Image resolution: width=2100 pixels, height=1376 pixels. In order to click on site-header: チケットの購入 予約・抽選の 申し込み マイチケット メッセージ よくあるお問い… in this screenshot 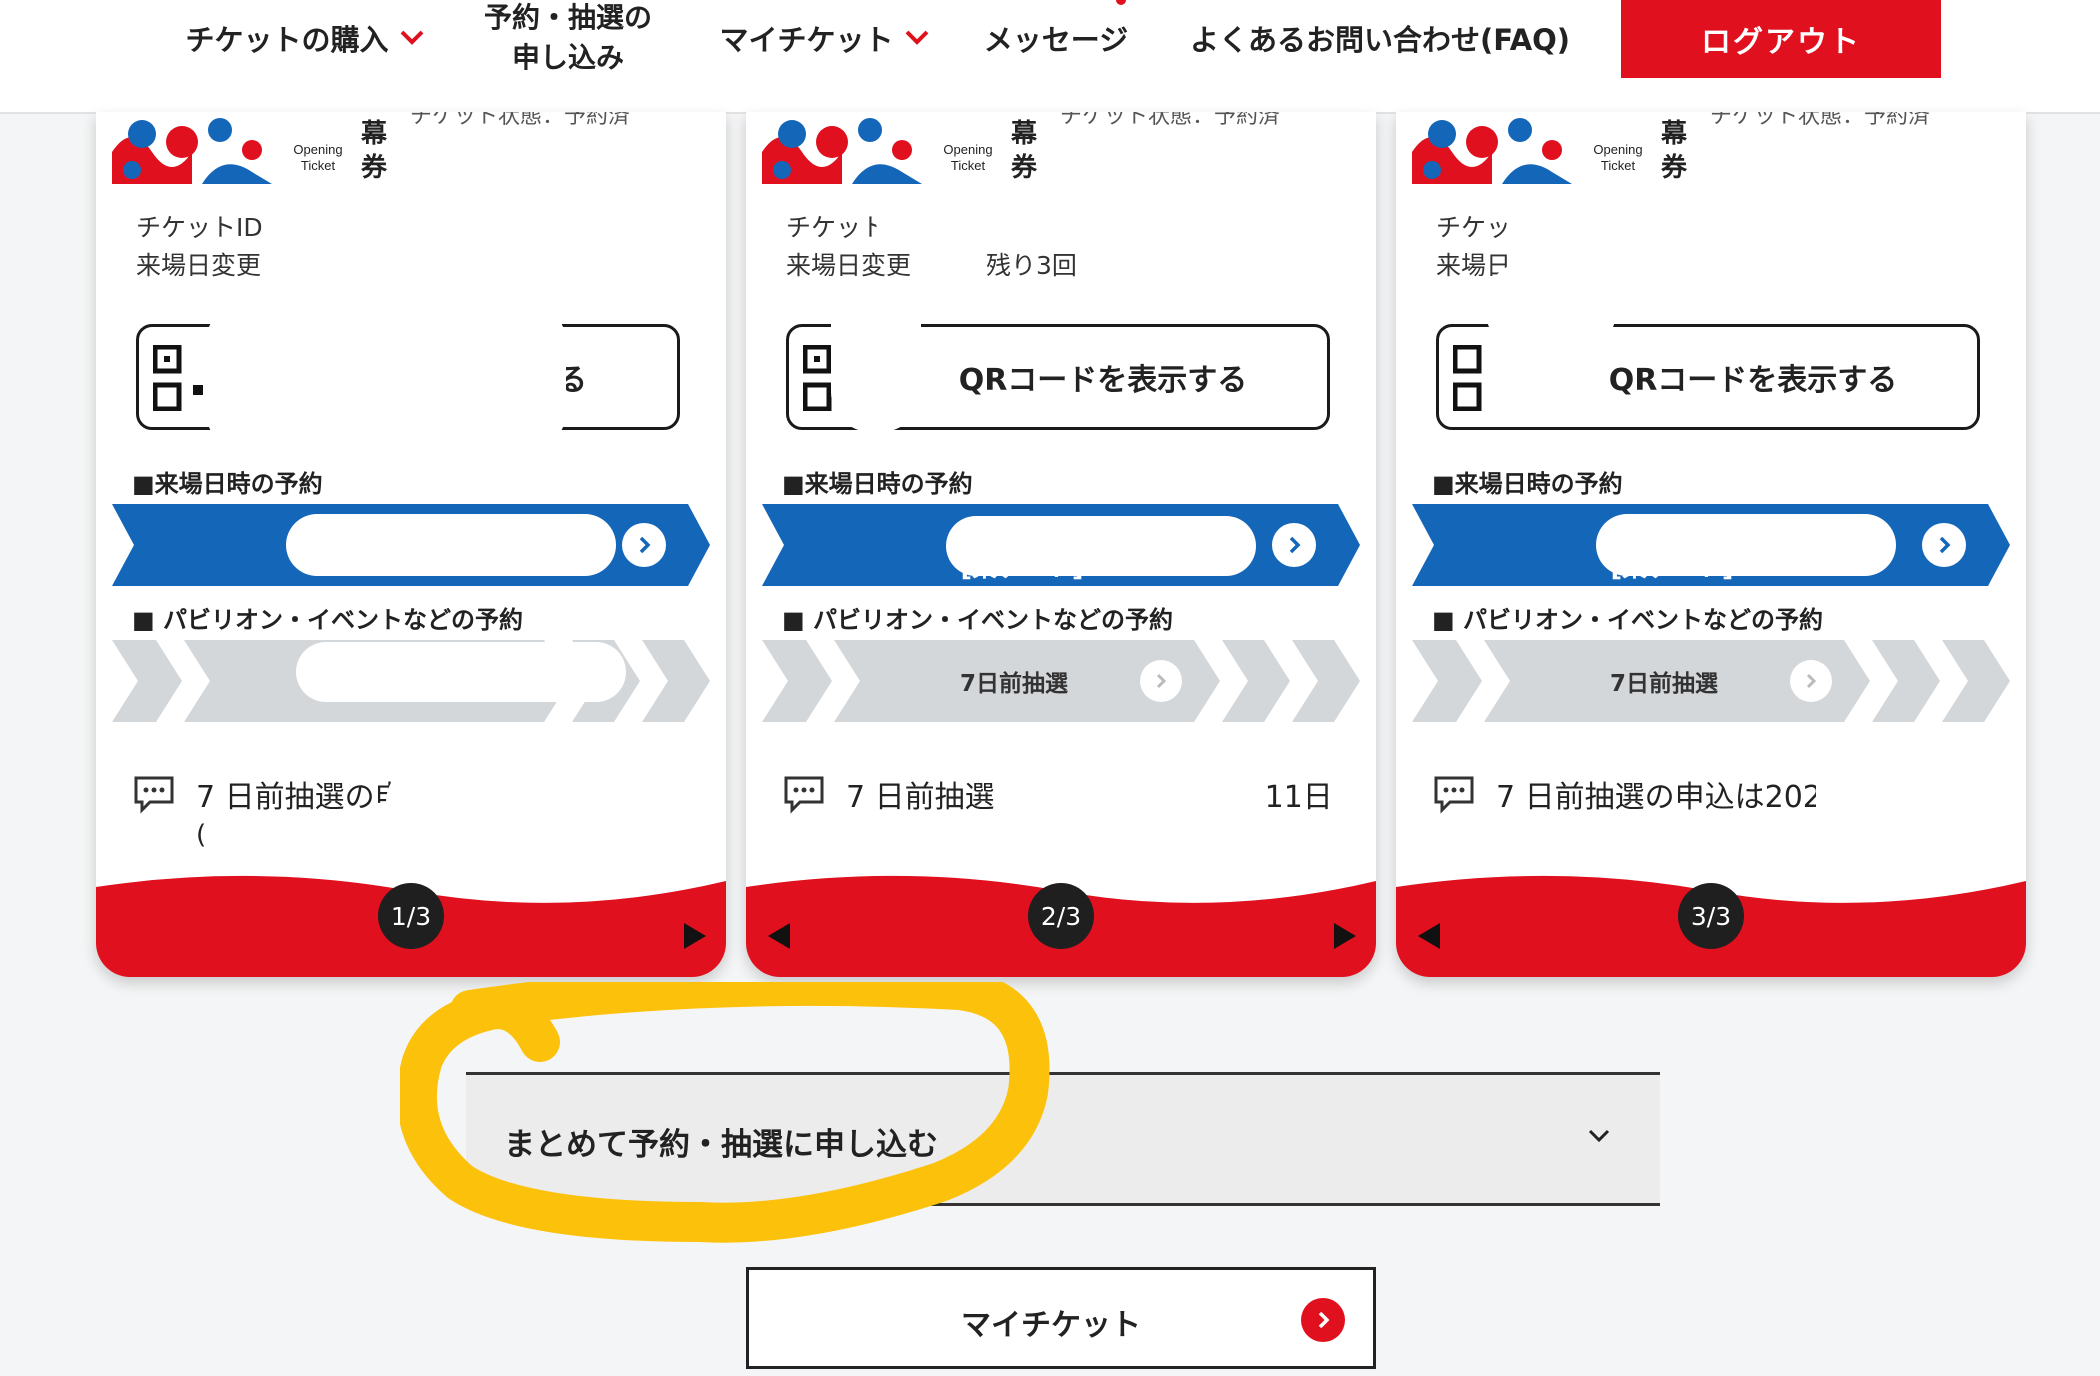, I will do `click(1050, 57)`.